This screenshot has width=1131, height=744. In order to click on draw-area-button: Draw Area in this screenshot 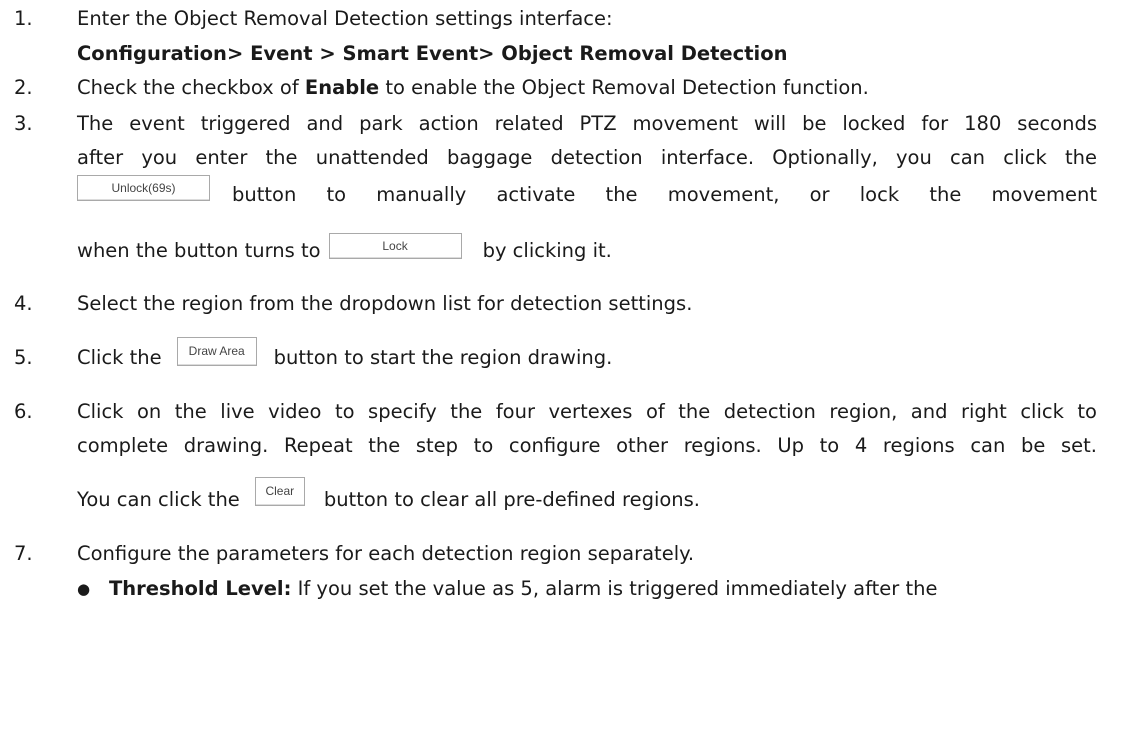, I will do `click(216, 351)`.